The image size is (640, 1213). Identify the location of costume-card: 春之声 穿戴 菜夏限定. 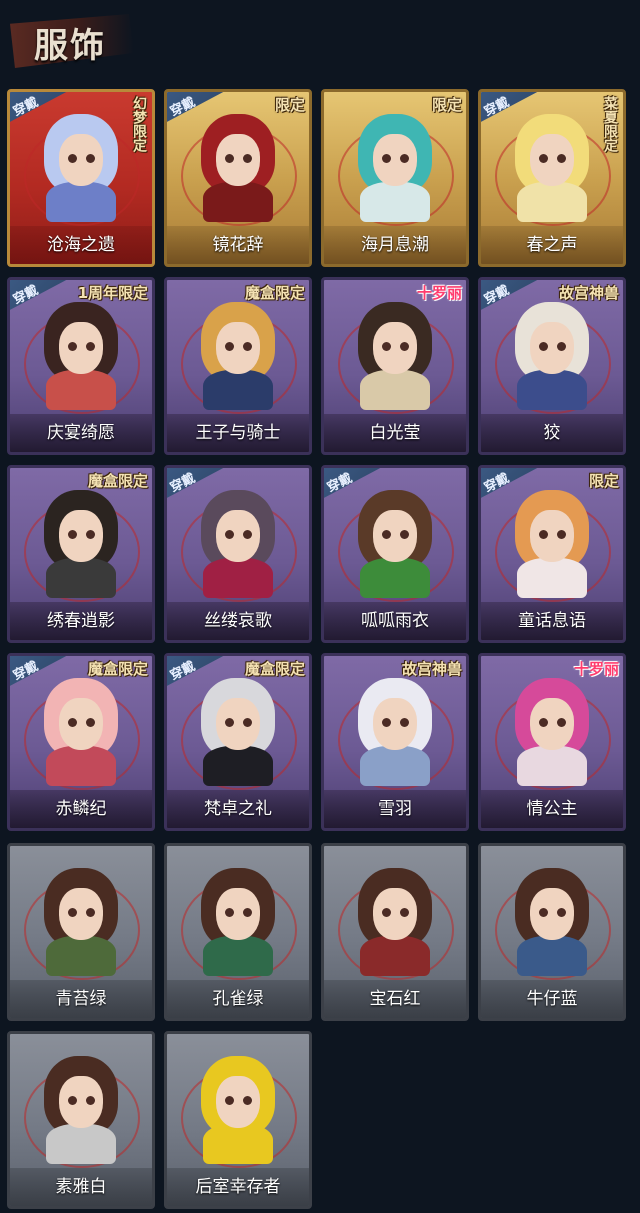
(552, 178).